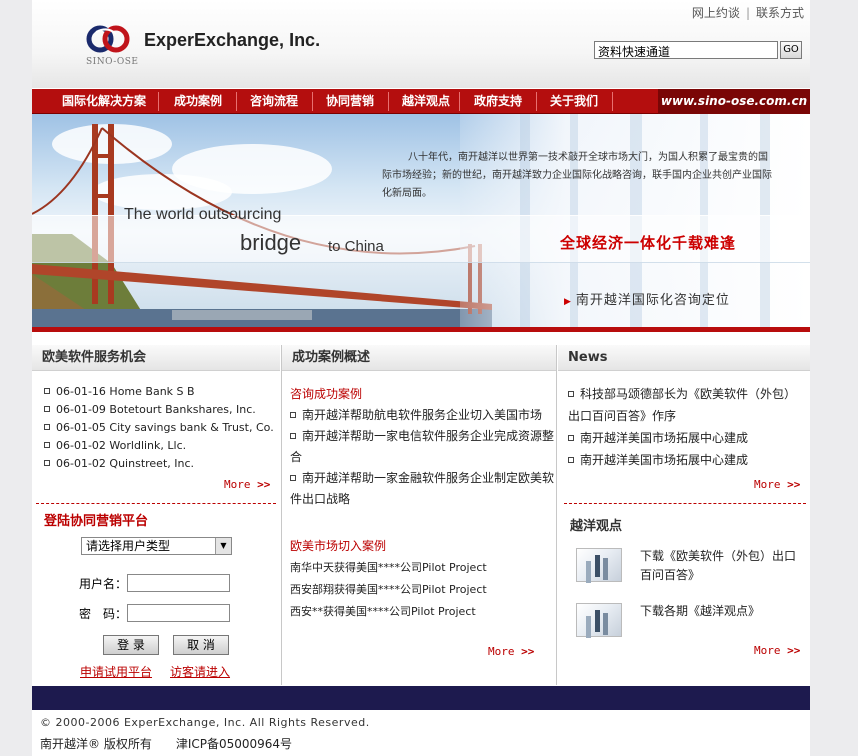 The width and height of the screenshot is (858, 756). What do you see at coordinates (652, 300) in the screenshot?
I see `banner-sub-slogan-text: 南开越洋国际化咨询定位` at bounding box center [652, 300].